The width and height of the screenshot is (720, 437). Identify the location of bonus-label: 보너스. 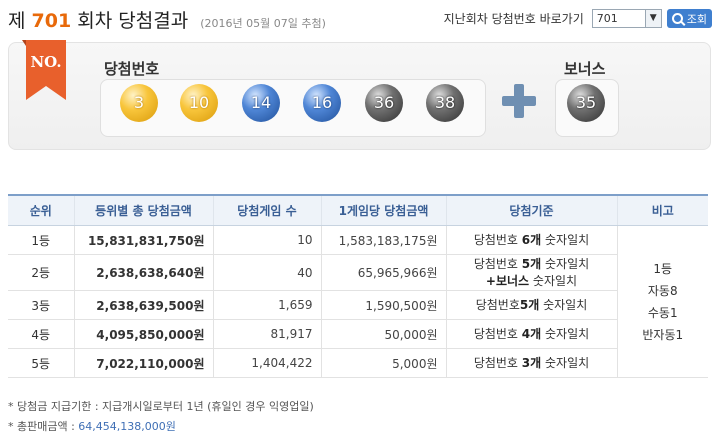
(585, 69).